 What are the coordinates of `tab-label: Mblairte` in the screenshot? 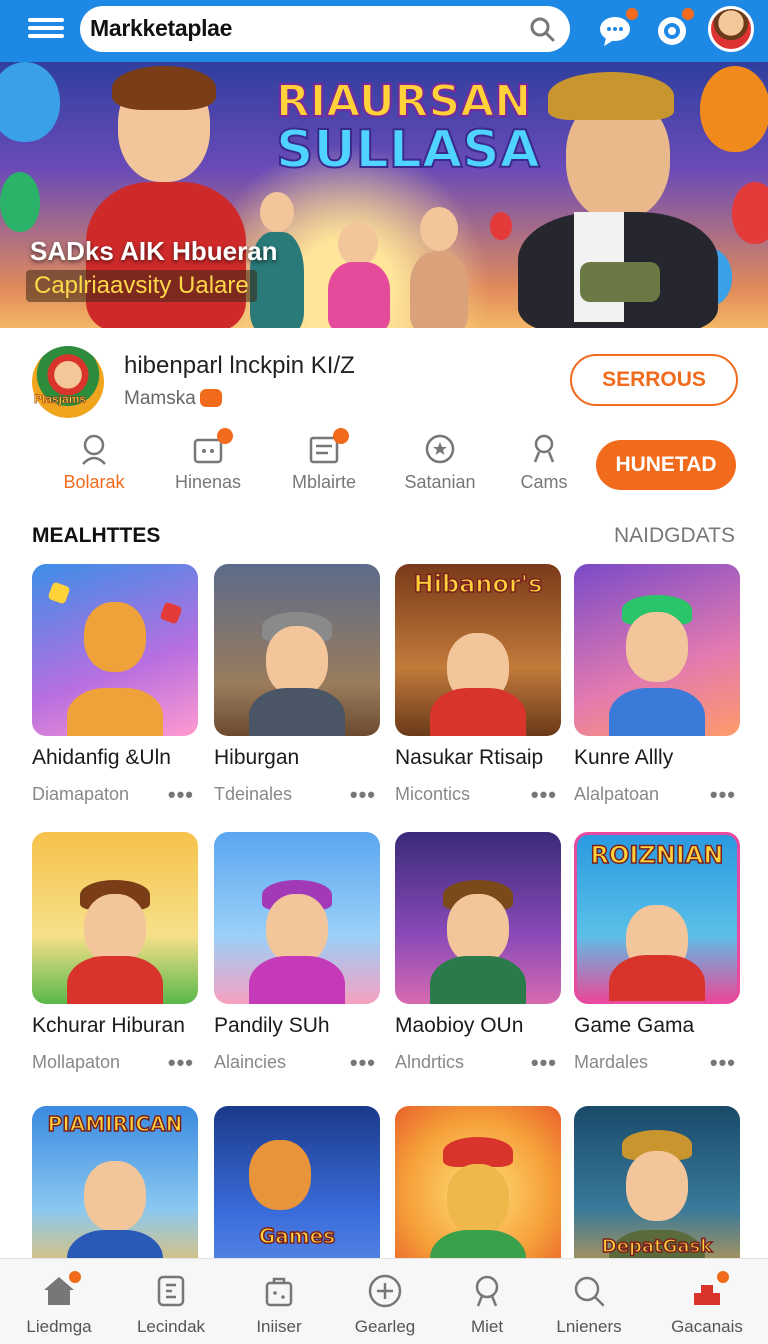 It's located at (324, 482).